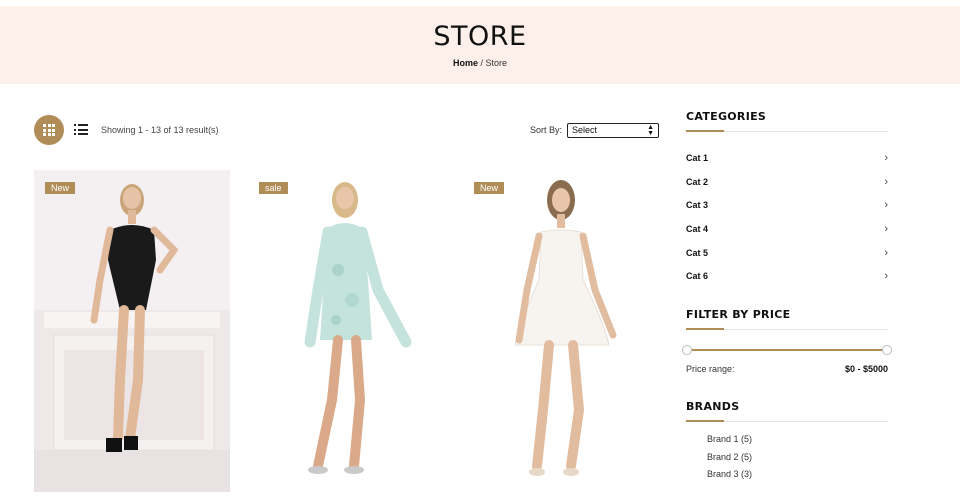 The image size is (960, 500). I want to click on product-card: sale, so click(346, 331).